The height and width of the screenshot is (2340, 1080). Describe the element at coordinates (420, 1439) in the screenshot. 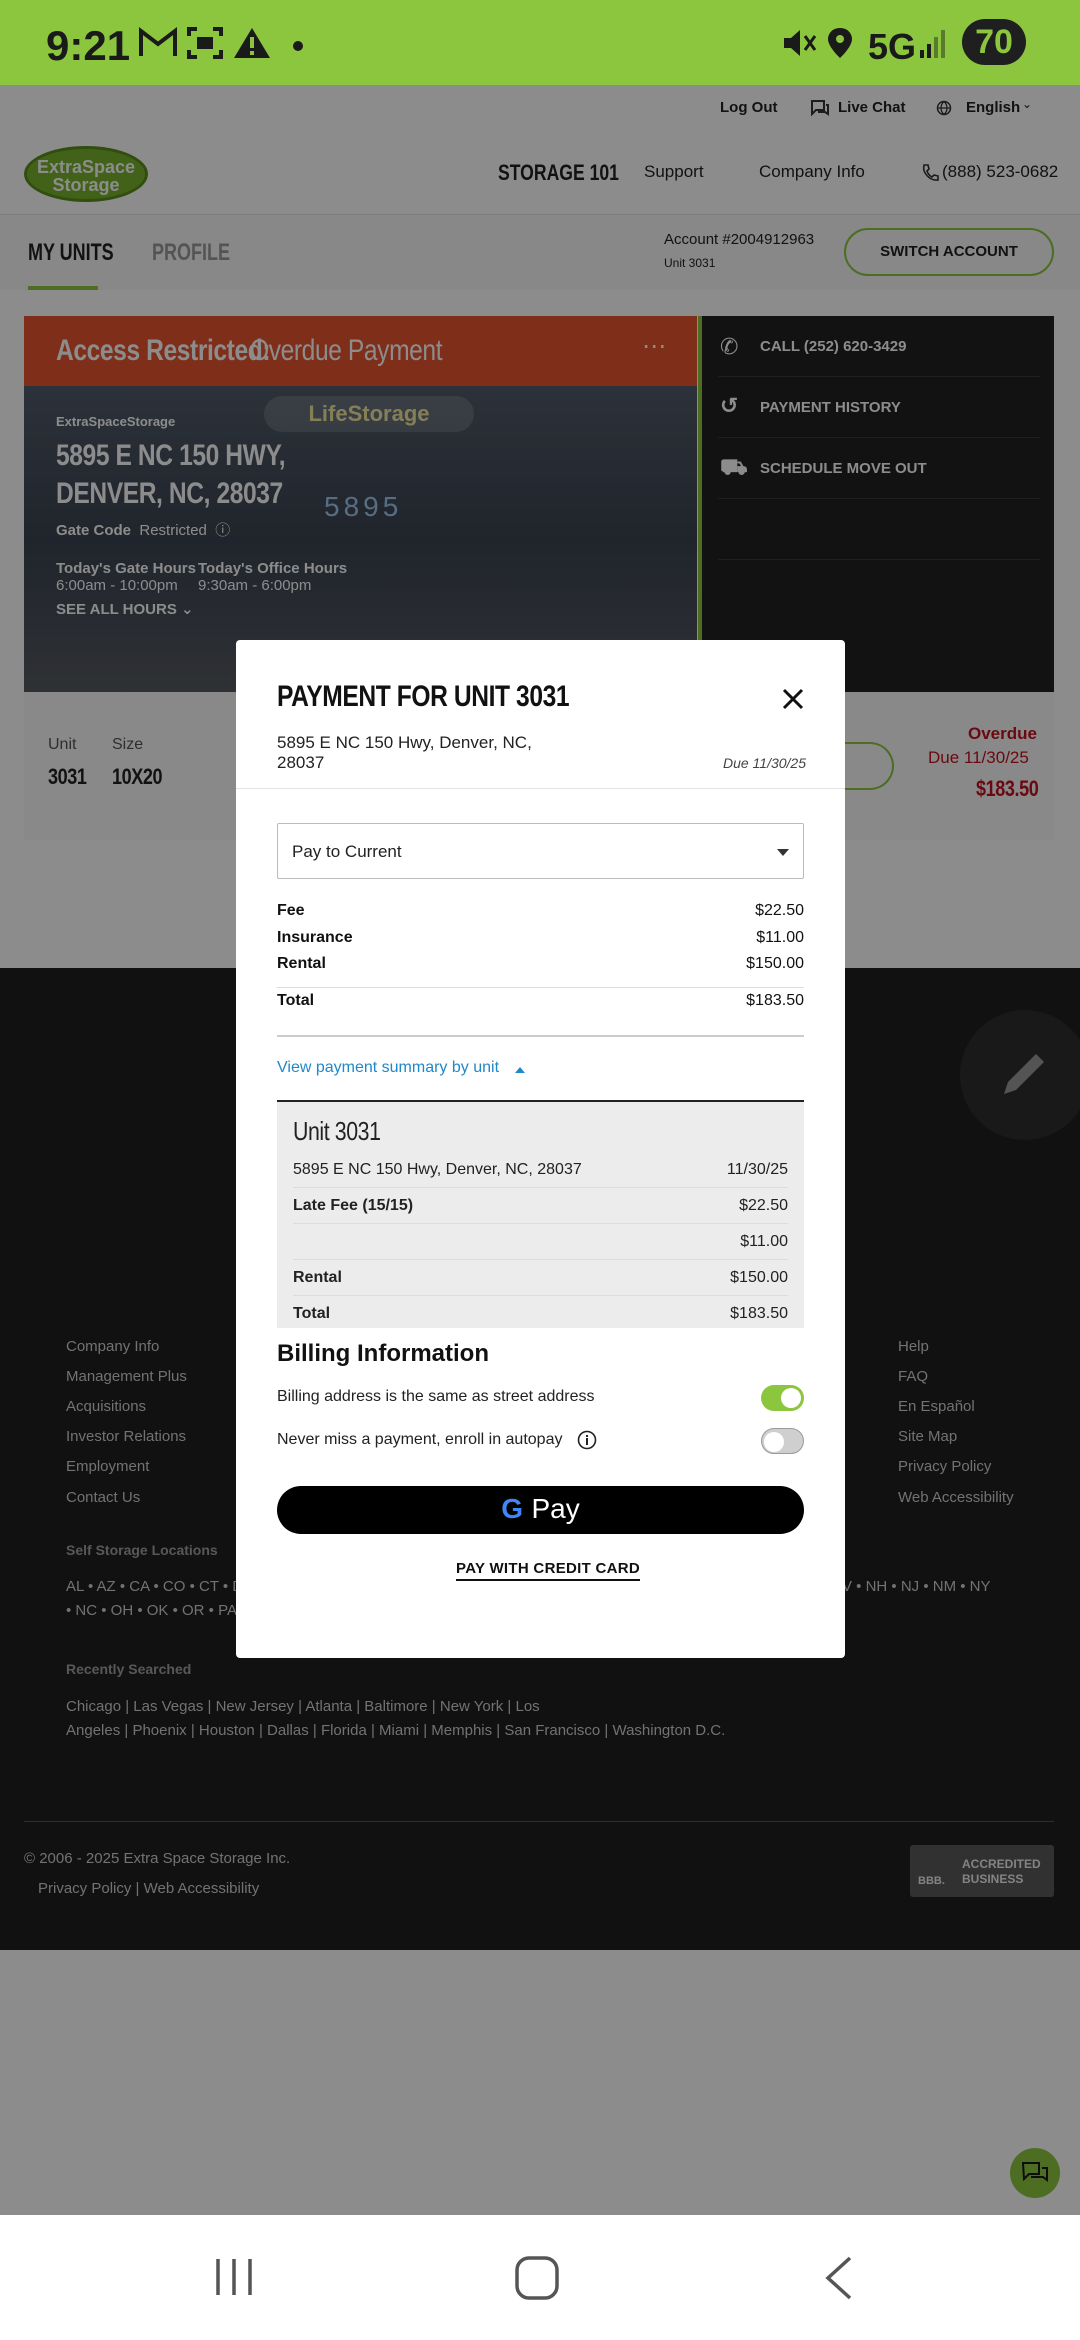

I see `autopay-label: Never miss a payment, enroll in autopay` at that location.